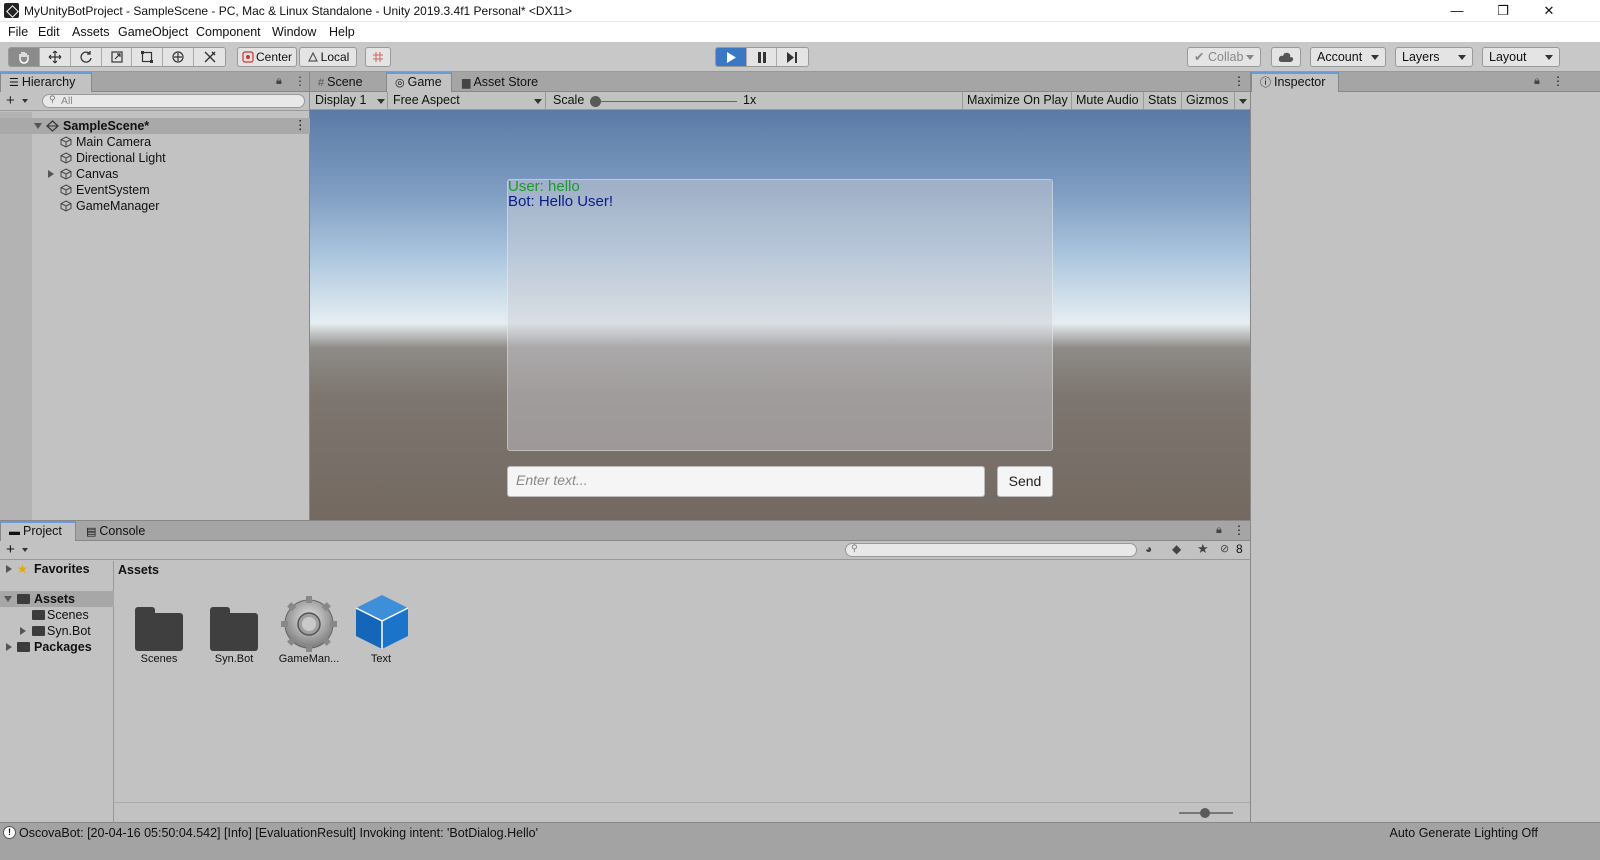 The image size is (1600, 860). What do you see at coordinates (991, 550) in the screenshot?
I see `project-search-input: ⚲` at bounding box center [991, 550].